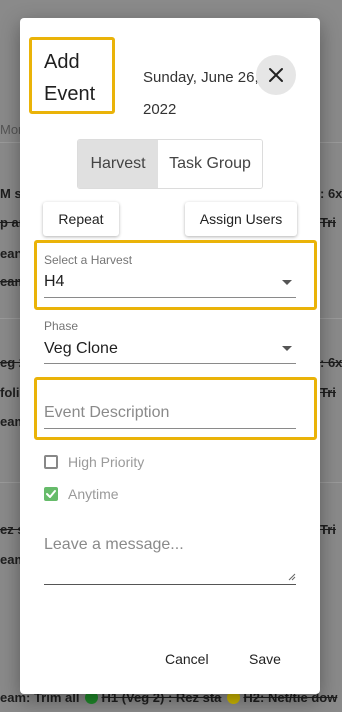  I want to click on close-icon, so click(276, 75).